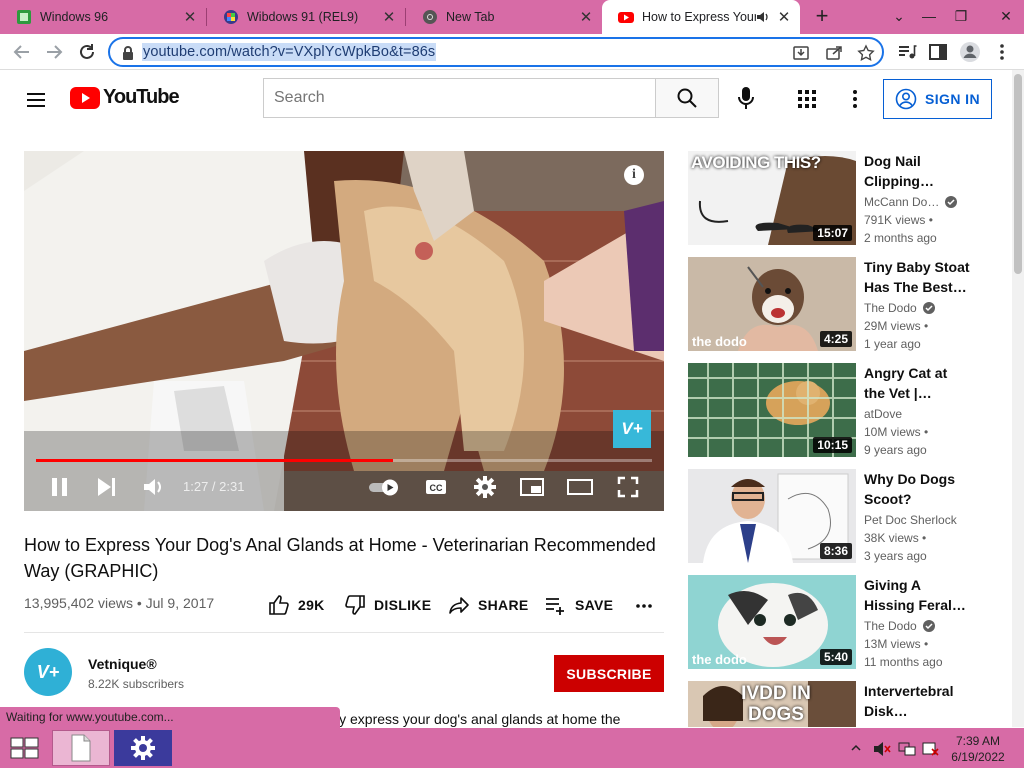  Describe the element at coordinates (1002, 52) in the screenshot. I see `browser-menu-icon` at that location.